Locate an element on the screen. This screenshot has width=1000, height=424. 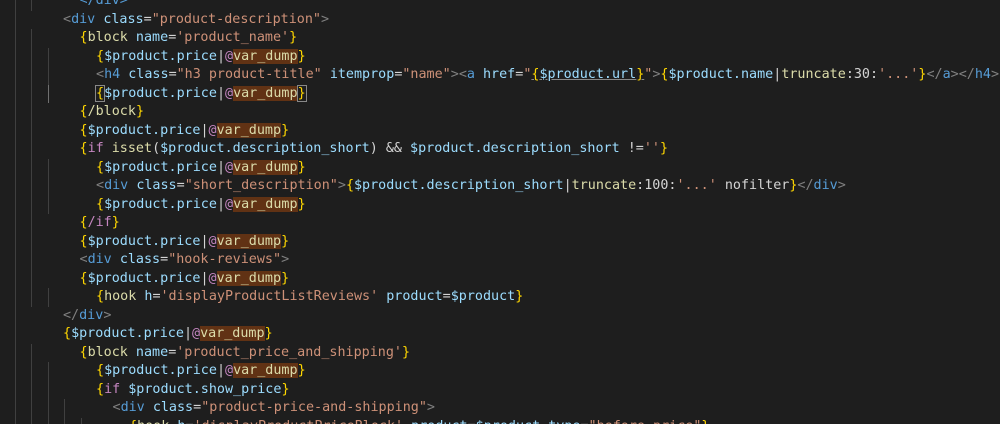
code-line: {if $product.show_price} is located at coordinates (500, 389).